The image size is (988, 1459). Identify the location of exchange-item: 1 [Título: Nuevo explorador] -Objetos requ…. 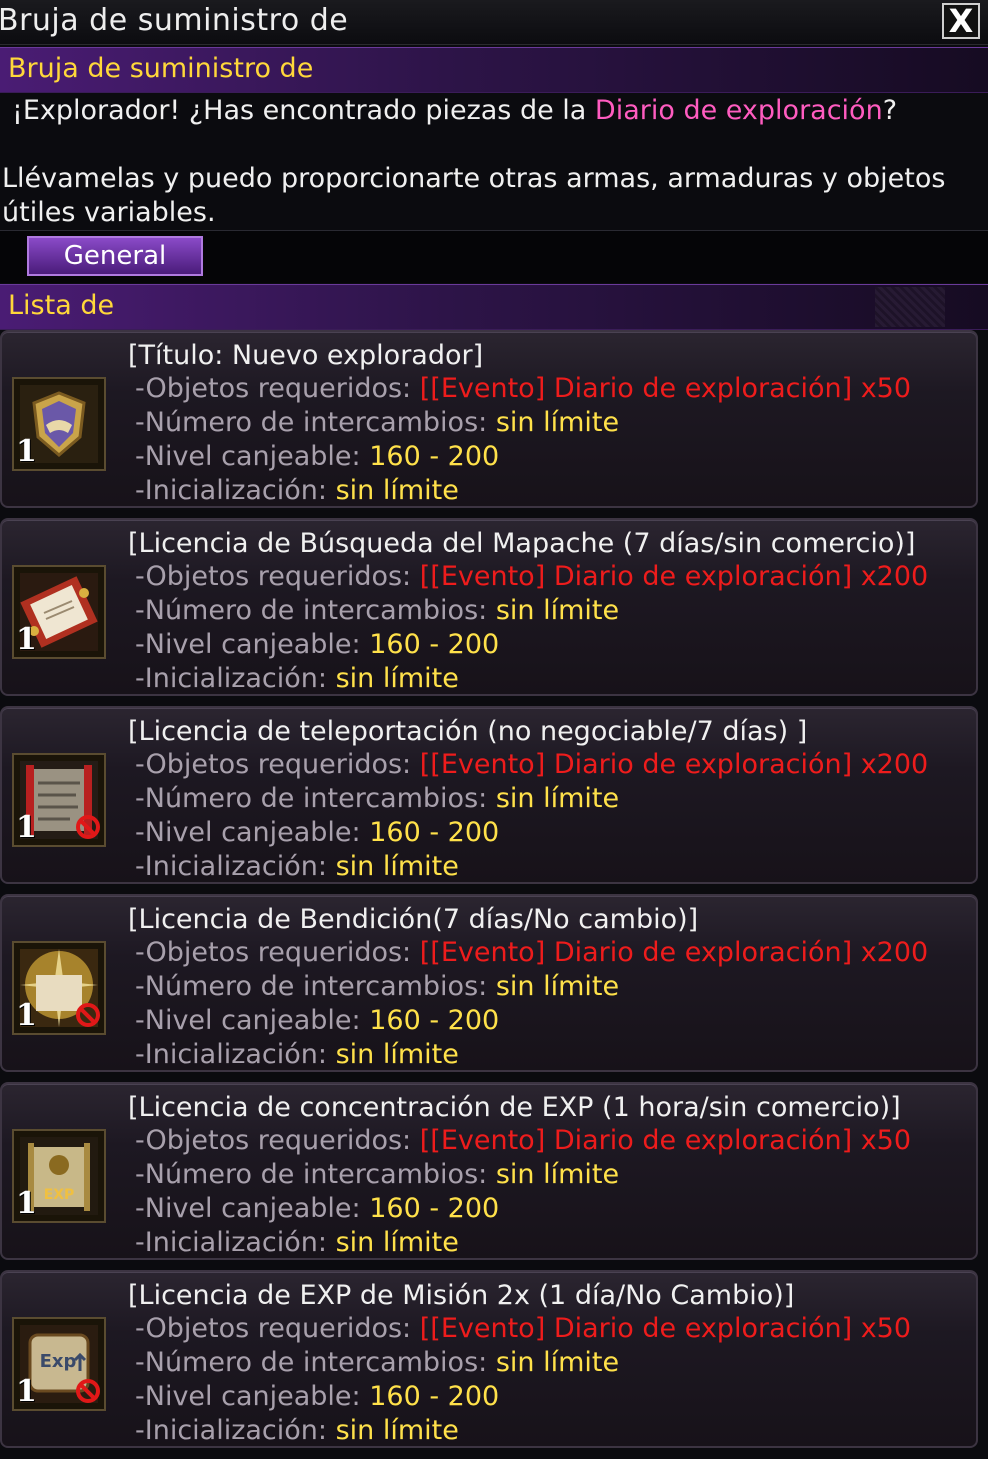
(489, 419).